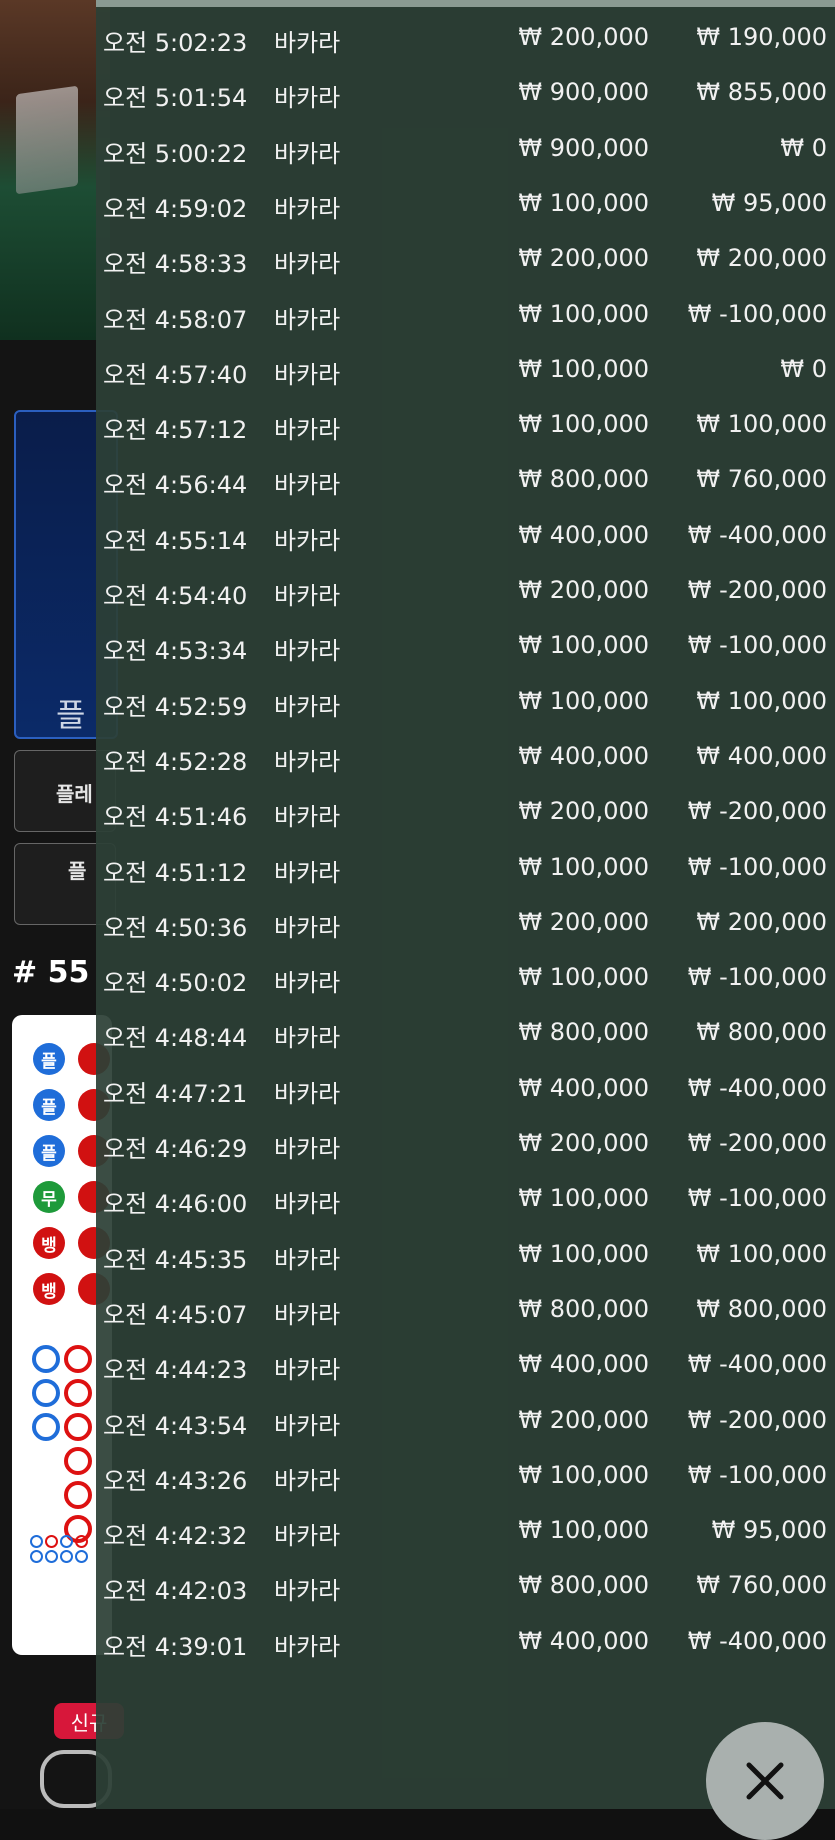  I want to click on history-row: 오전 4:57:40 바카라 ₩ 100,000 ₩ 0, so click(465, 368).